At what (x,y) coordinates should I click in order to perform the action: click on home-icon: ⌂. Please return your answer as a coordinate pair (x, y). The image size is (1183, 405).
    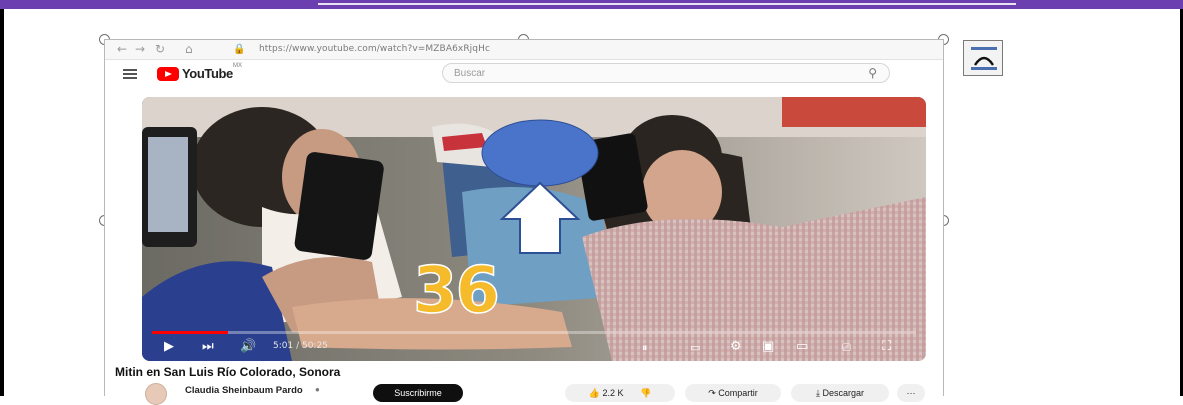
    Looking at the image, I should click on (189, 49).